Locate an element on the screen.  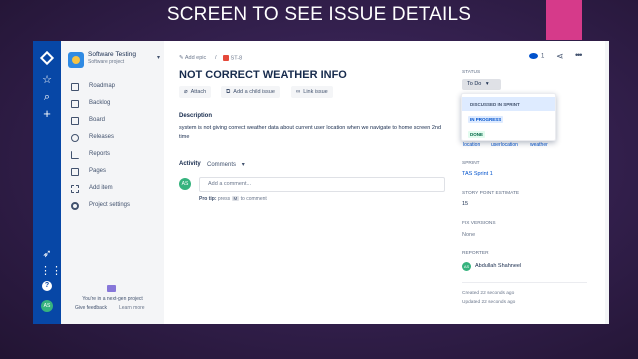
settings-icon is located at coordinates (75, 206).